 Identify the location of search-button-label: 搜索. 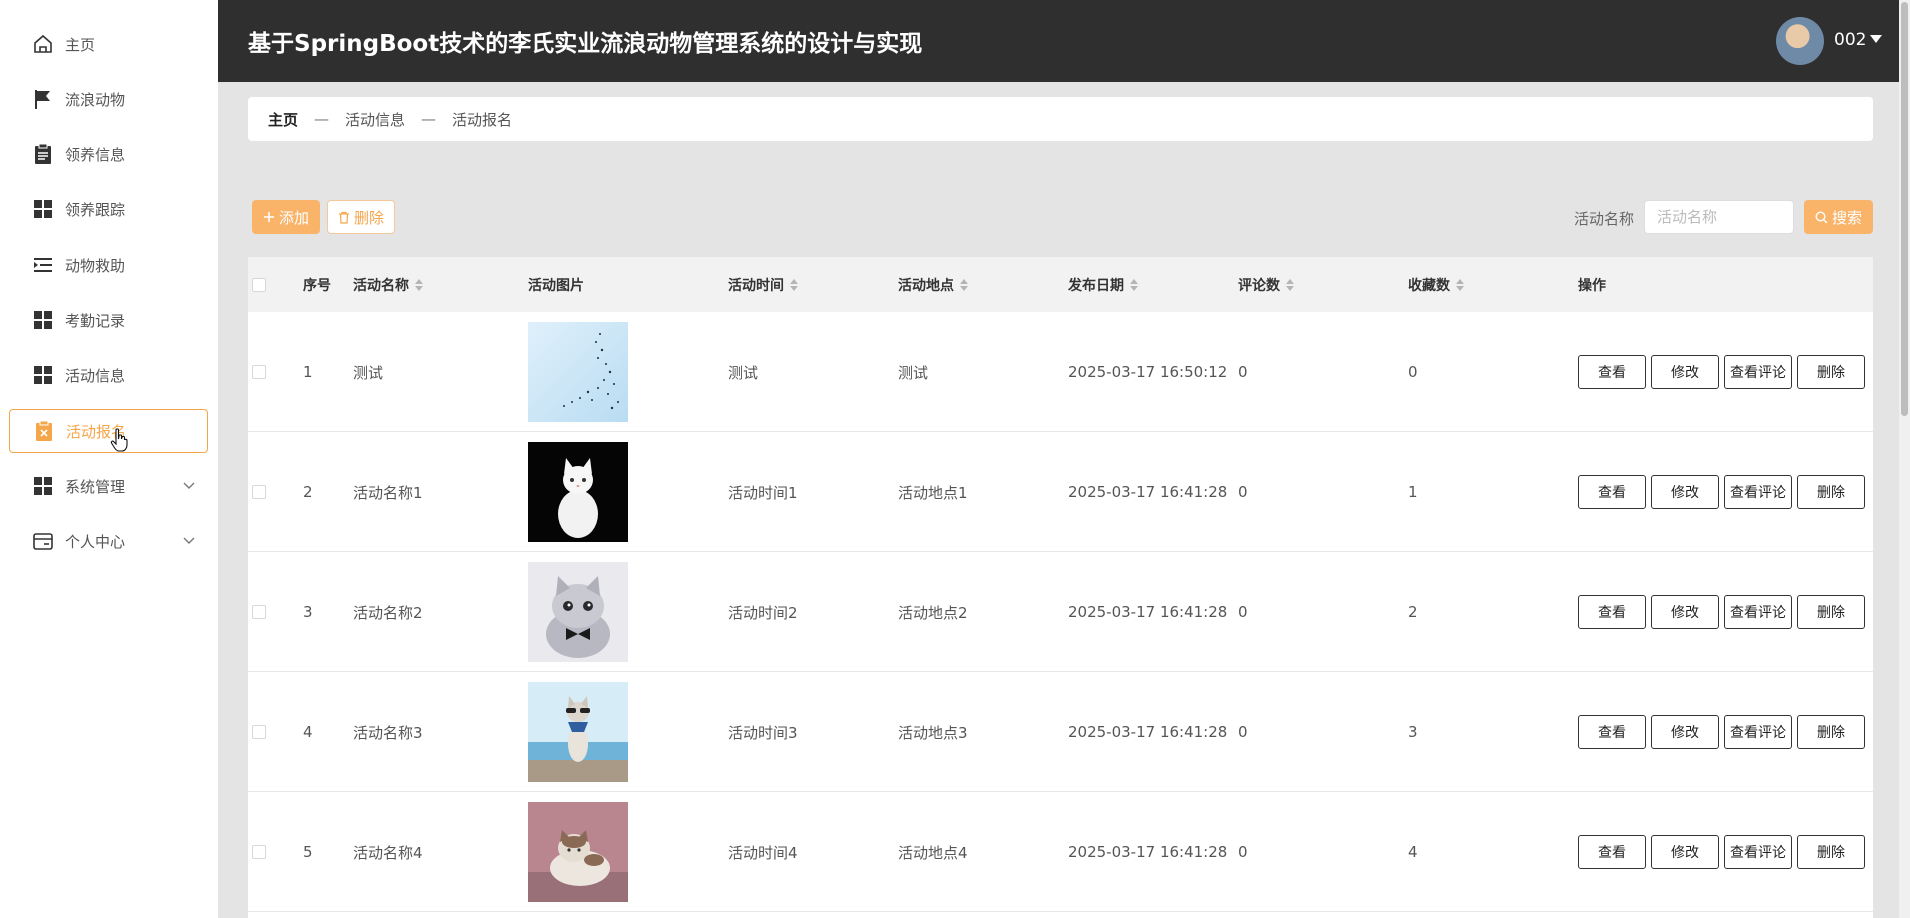
(1846, 217).